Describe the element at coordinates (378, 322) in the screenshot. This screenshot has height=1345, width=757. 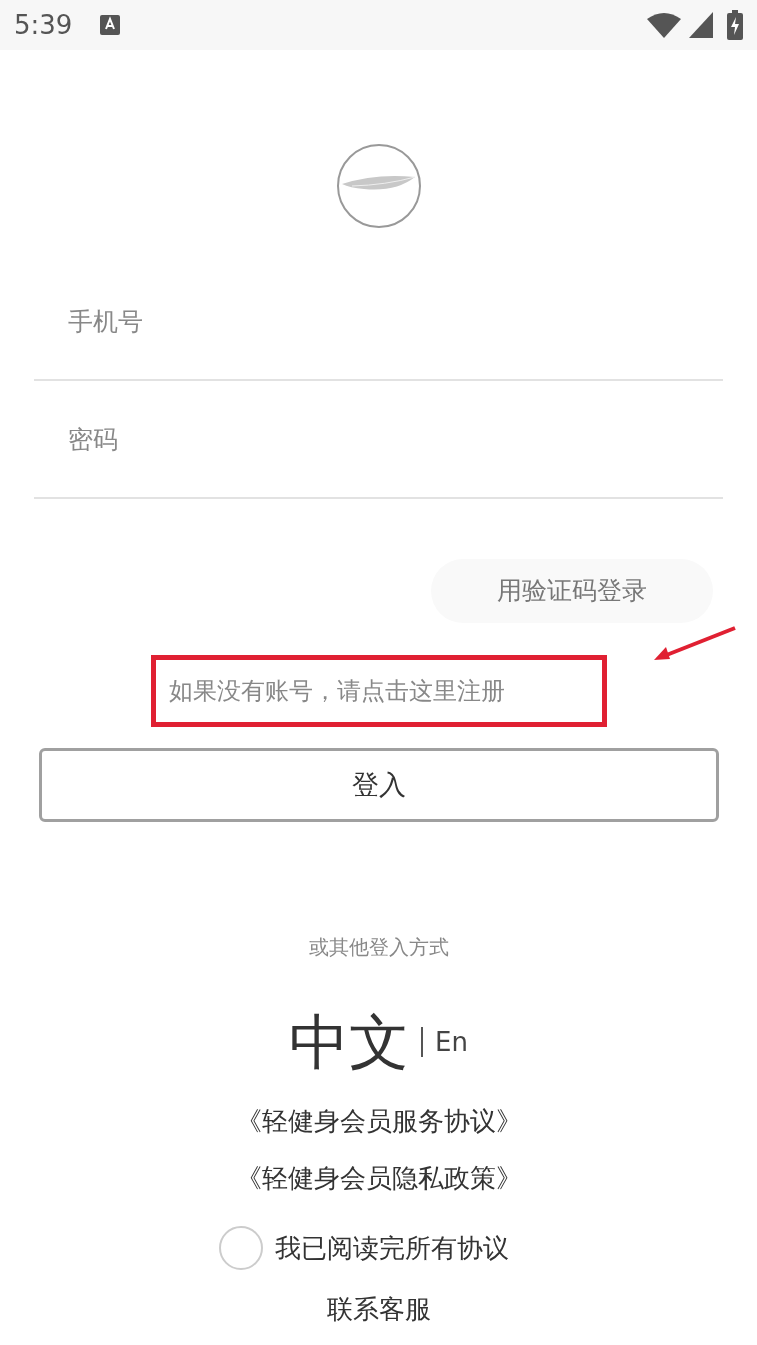
I see `phone-field: 手机号` at that location.